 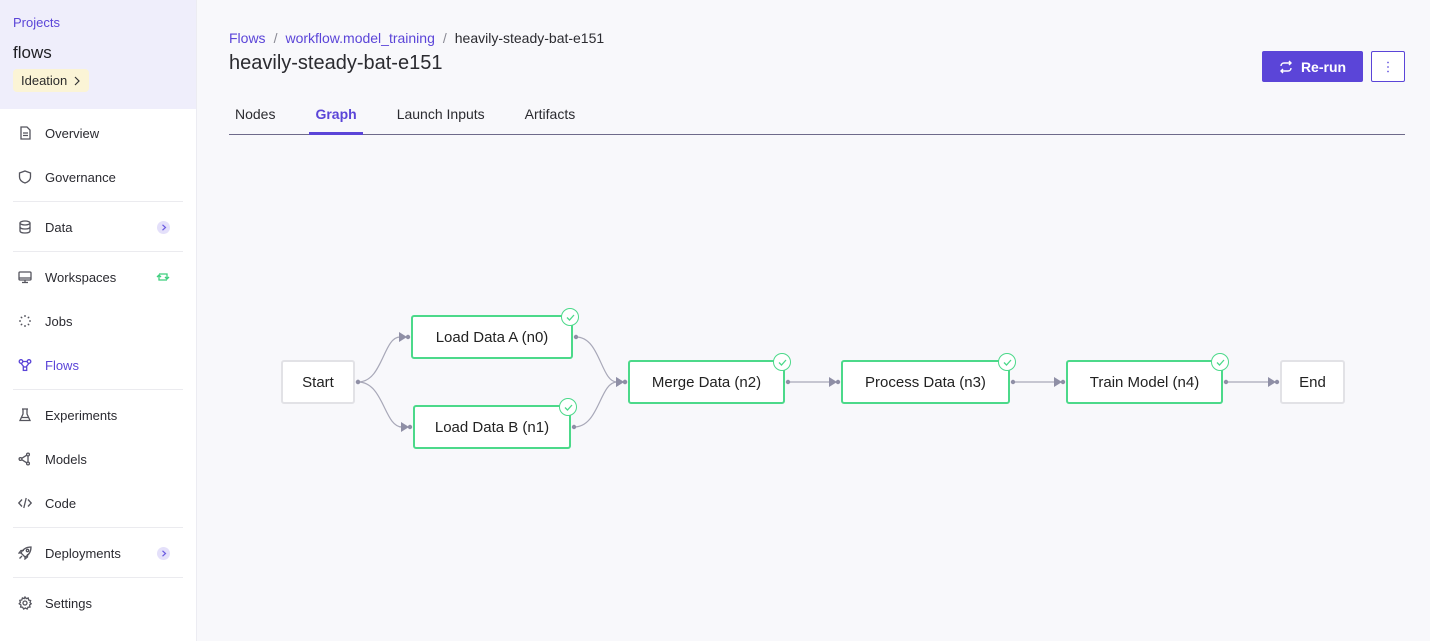 I want to click on graph-edges, so click(x=817, y=382).